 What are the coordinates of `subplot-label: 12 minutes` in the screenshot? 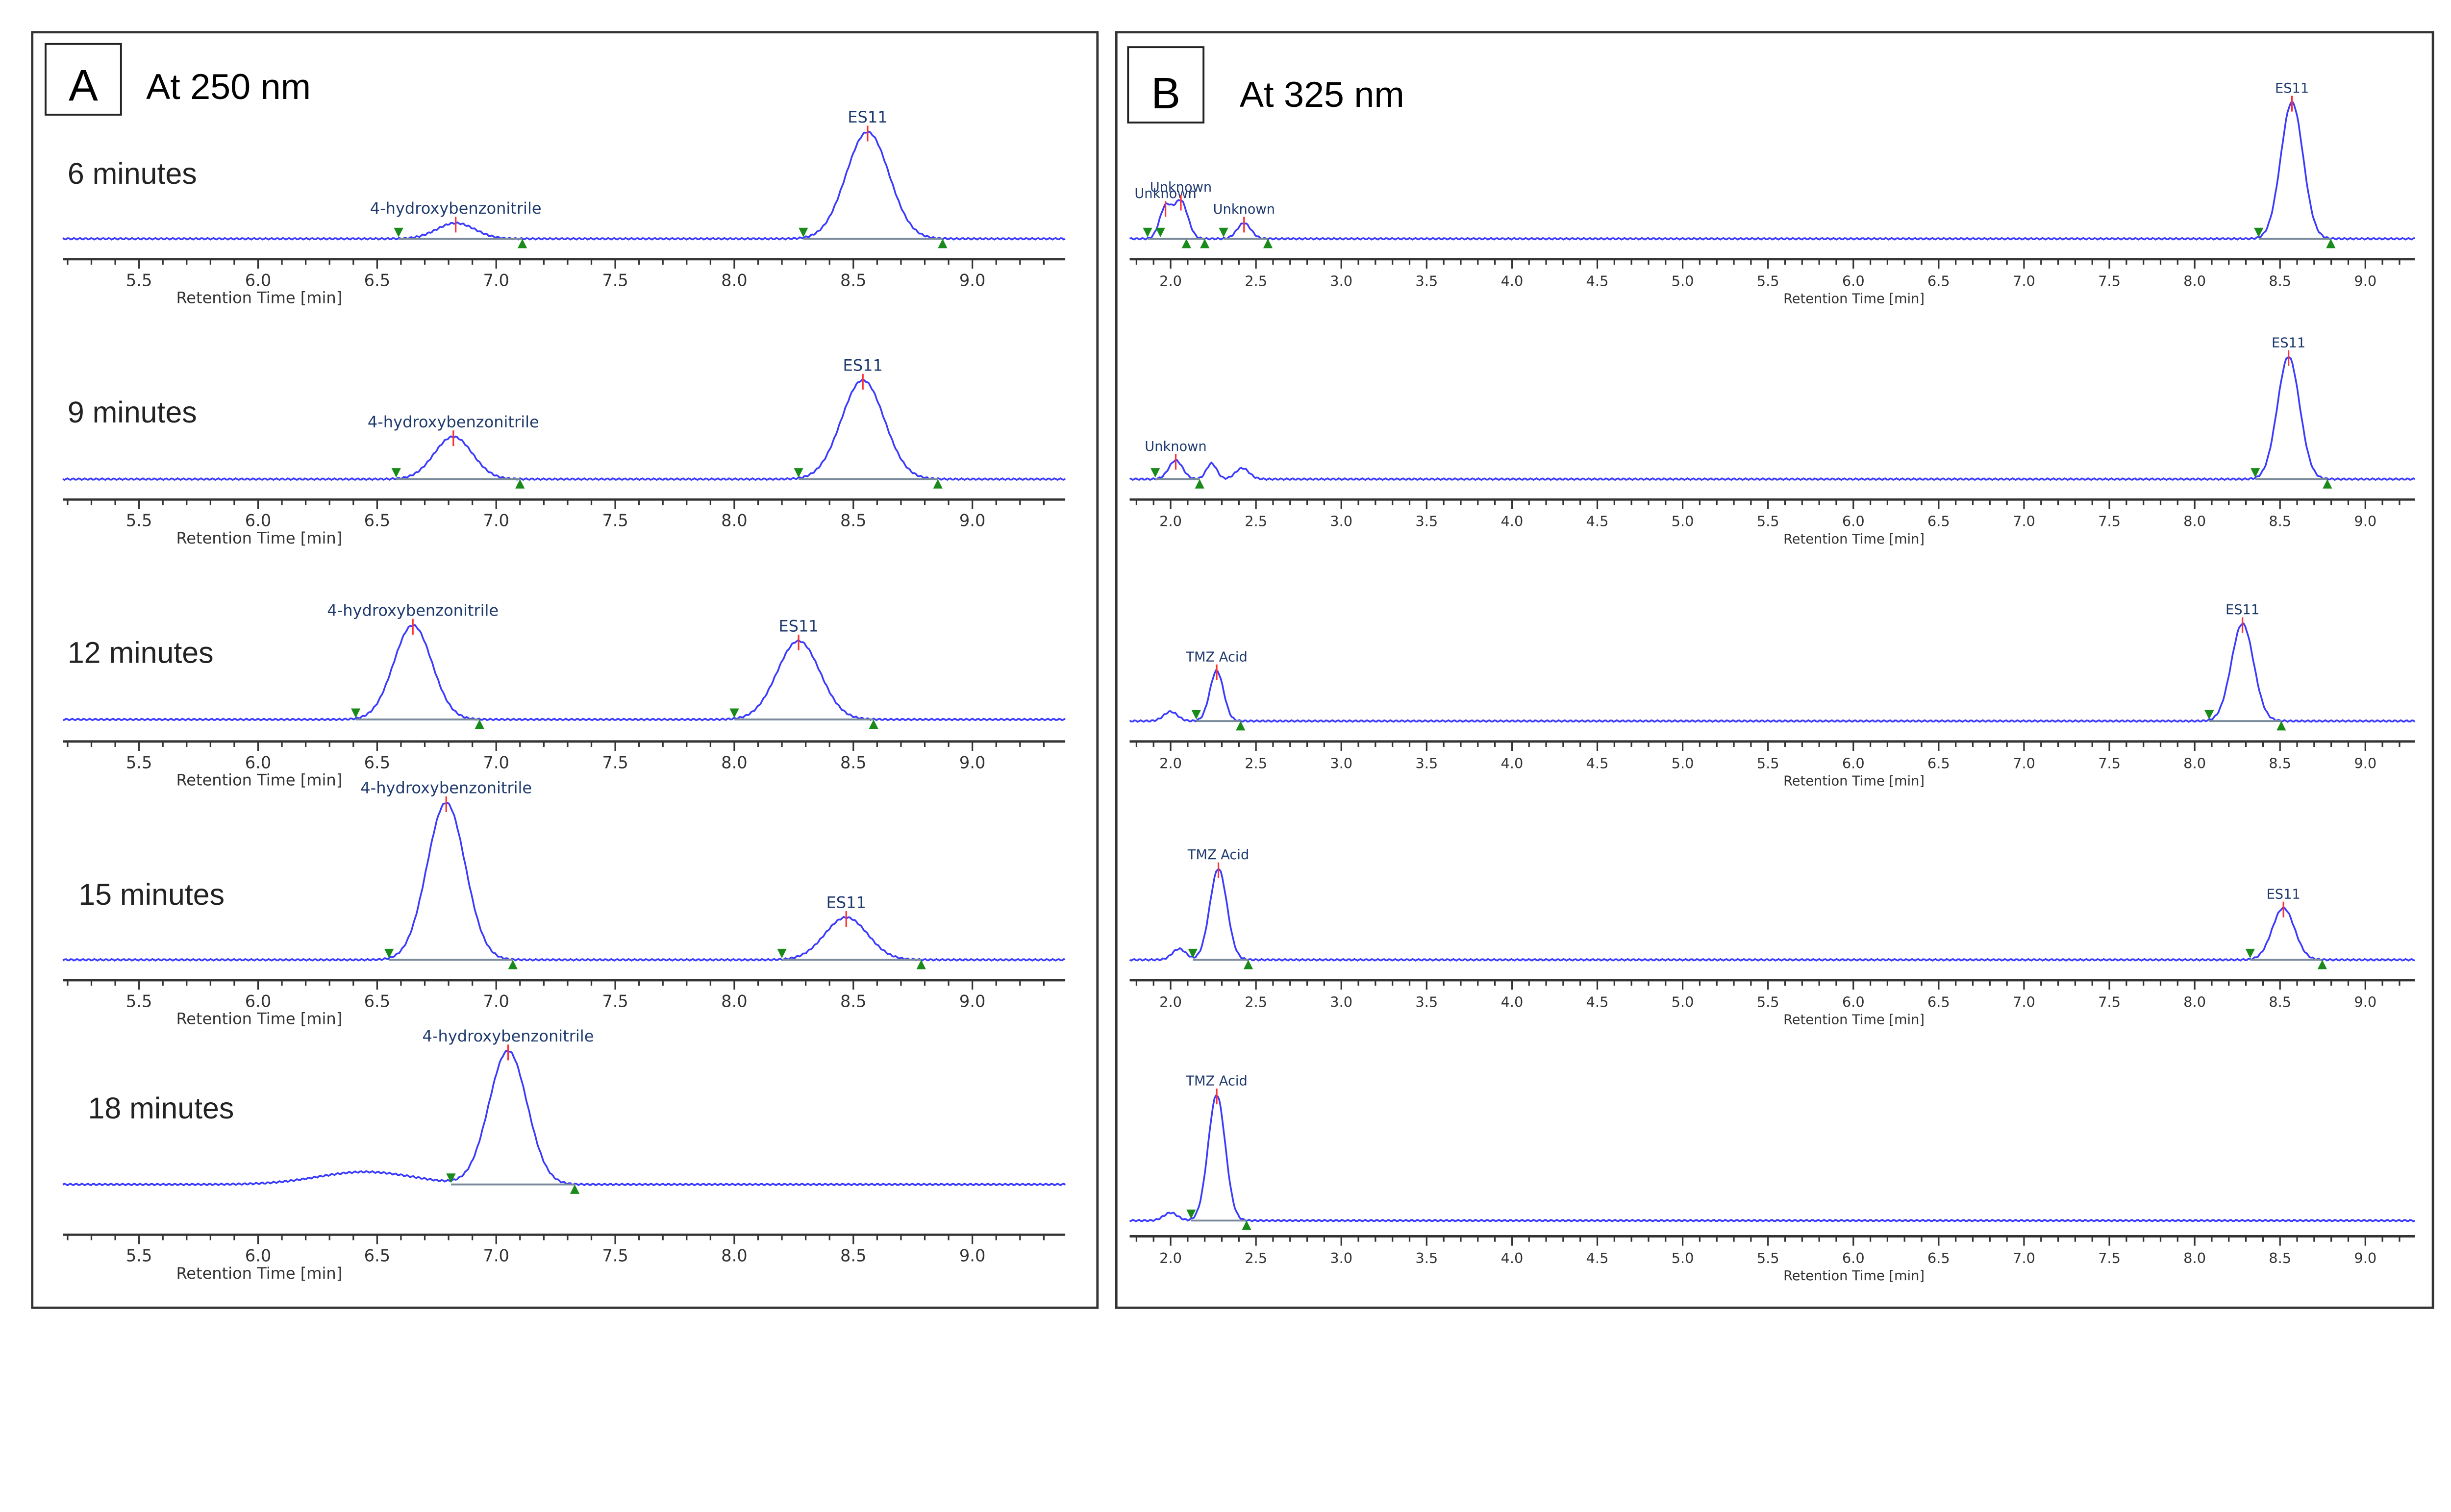 It's located at (141, 652).